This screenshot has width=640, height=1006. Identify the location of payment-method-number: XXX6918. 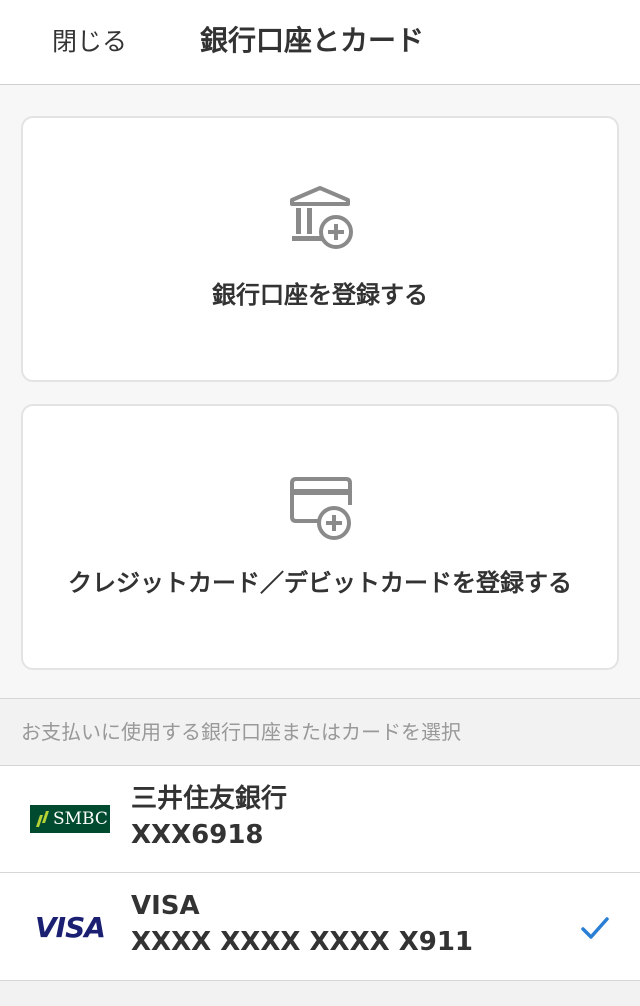
(197, 835).